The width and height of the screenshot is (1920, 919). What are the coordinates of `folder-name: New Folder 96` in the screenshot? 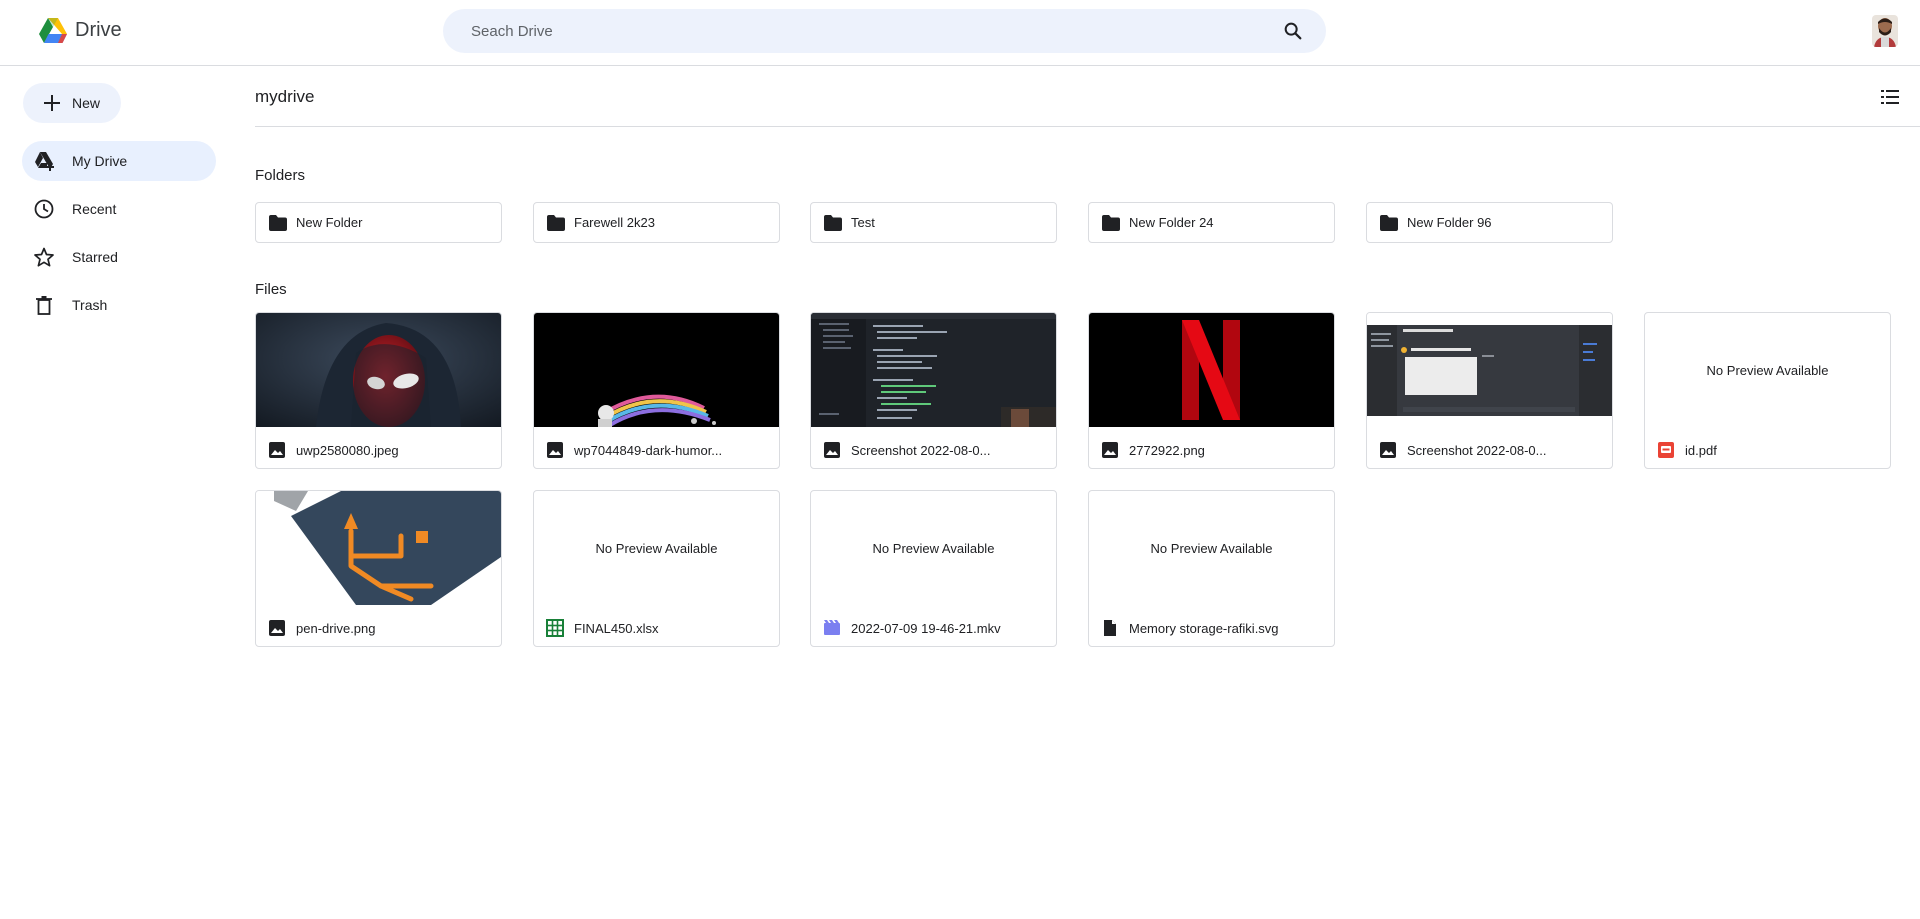 It's located at (1449, 222).